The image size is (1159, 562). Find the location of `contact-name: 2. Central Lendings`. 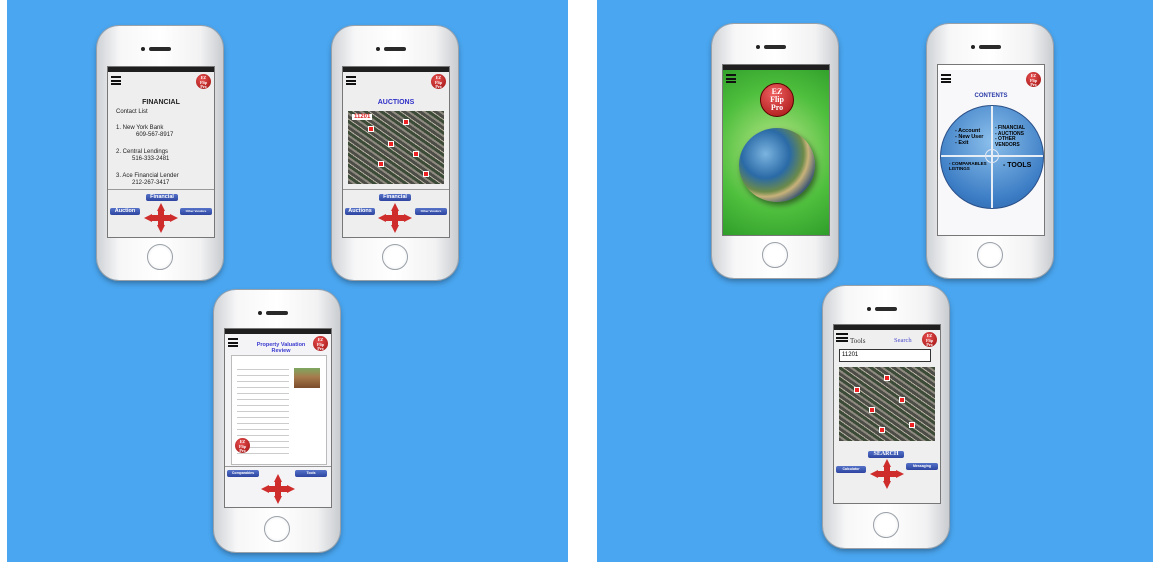

contact-name: 2. Central Lendings is located at coordinates (142, 152).